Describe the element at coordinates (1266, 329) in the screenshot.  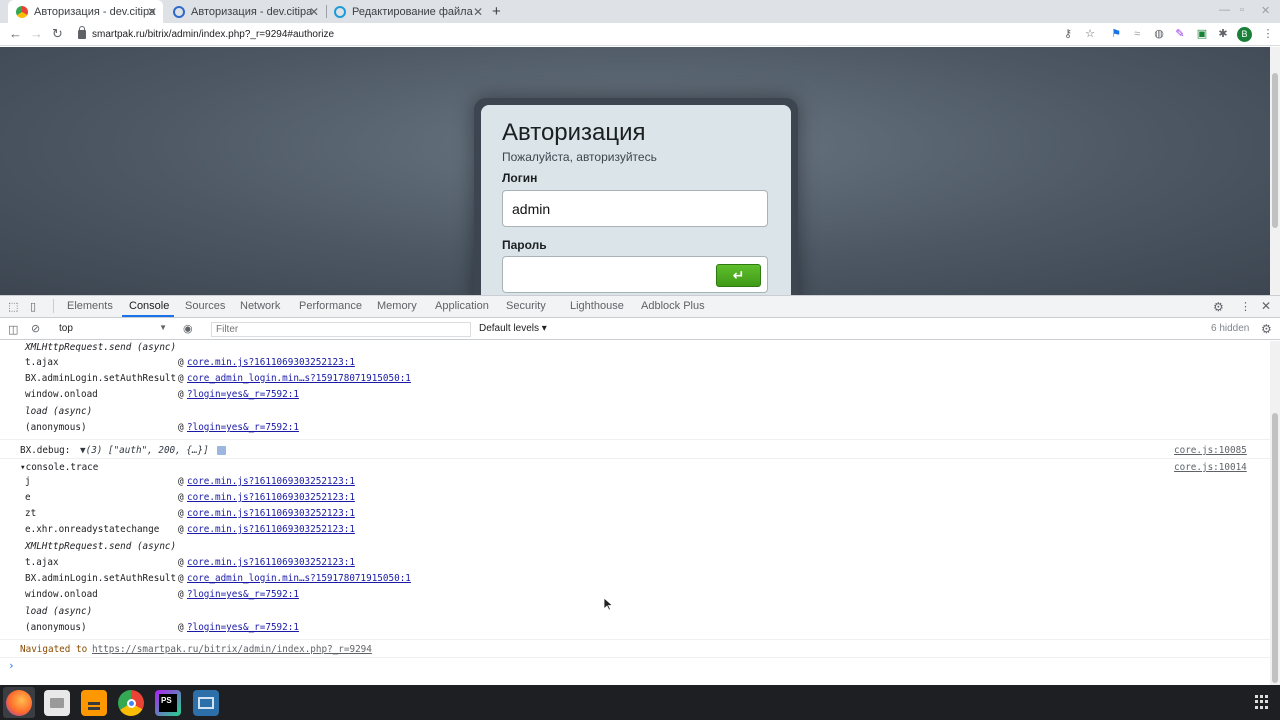
I see `console-settings-gear-icon: ⚙` at that location.